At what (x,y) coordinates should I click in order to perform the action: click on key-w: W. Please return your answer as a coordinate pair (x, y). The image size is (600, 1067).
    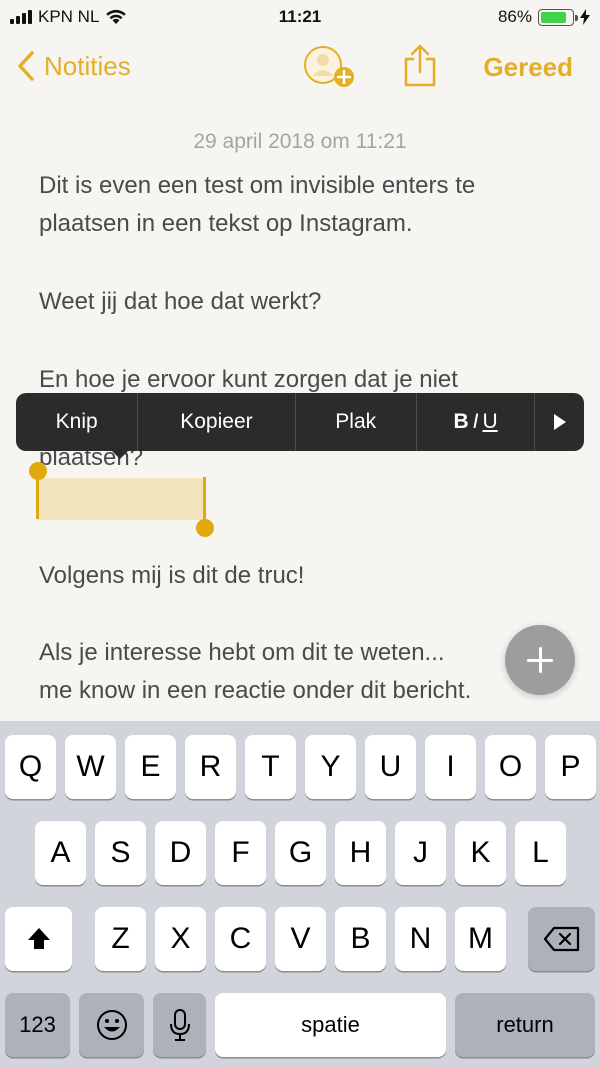
    Looking at the image, I should click on (90, 767).